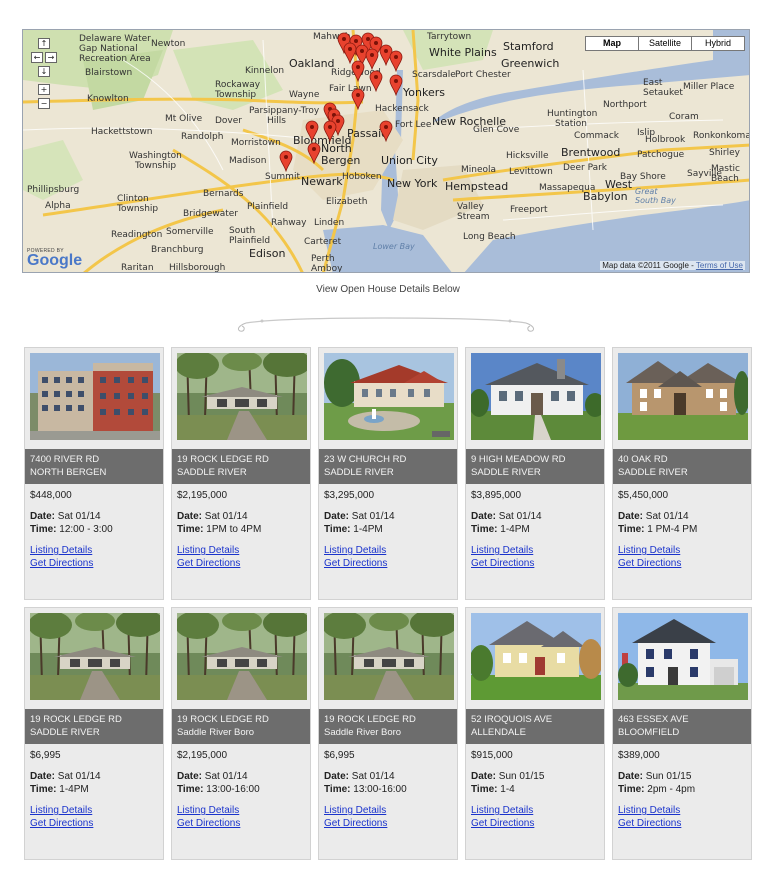 The image size is (776, 885). Describe the element at coordinates (65, 459) in the screenshot. I see `listing-street: 7400 RIVER RD` at that location.